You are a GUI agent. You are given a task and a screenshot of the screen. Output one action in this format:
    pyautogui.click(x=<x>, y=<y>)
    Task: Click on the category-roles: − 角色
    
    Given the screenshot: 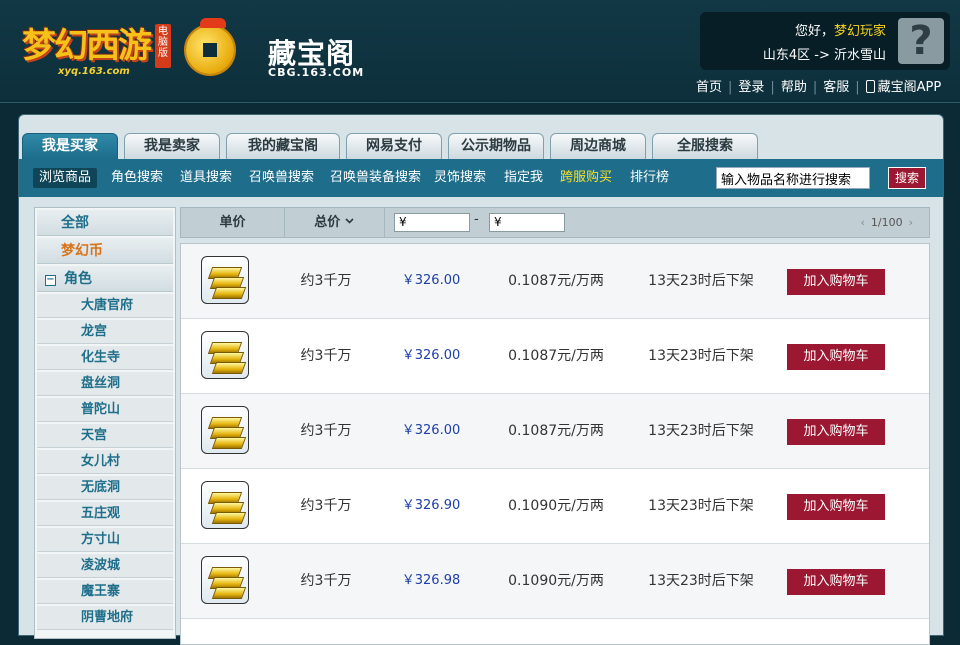 What is the action you would take?
    pyautogui.click(x=105, y=279)
    